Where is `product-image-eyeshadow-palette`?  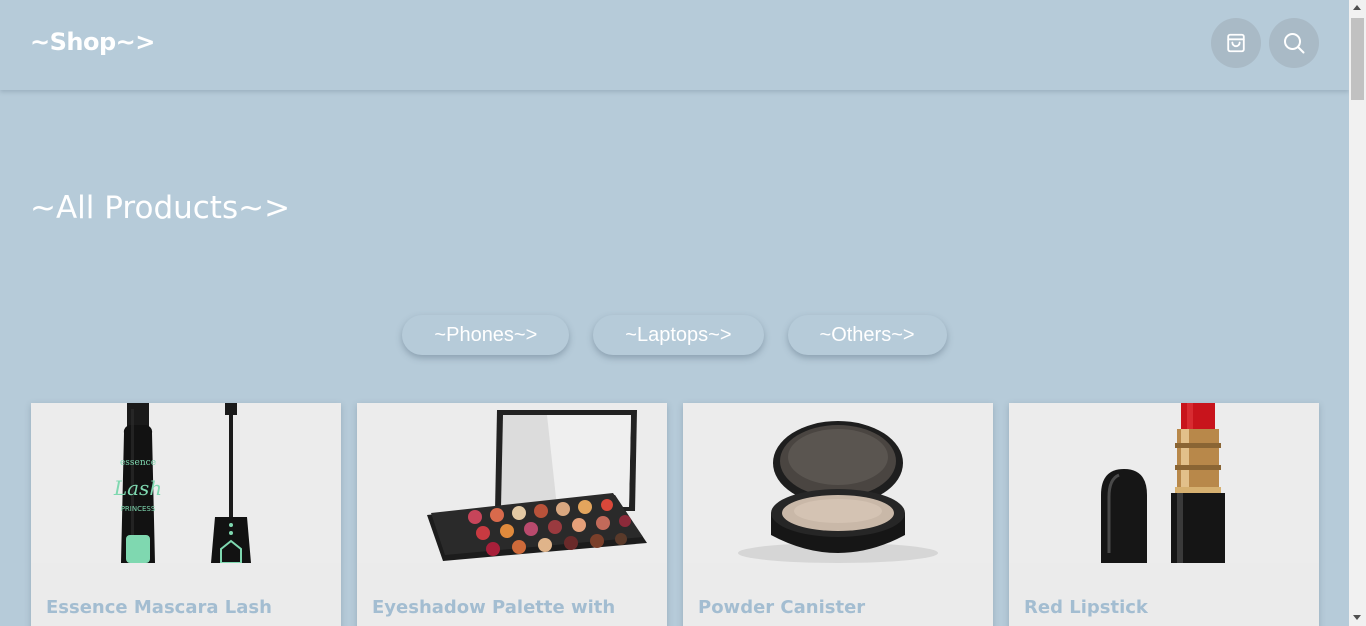 product-image-eyeshadow-palette is located at coordinates (512, 483).